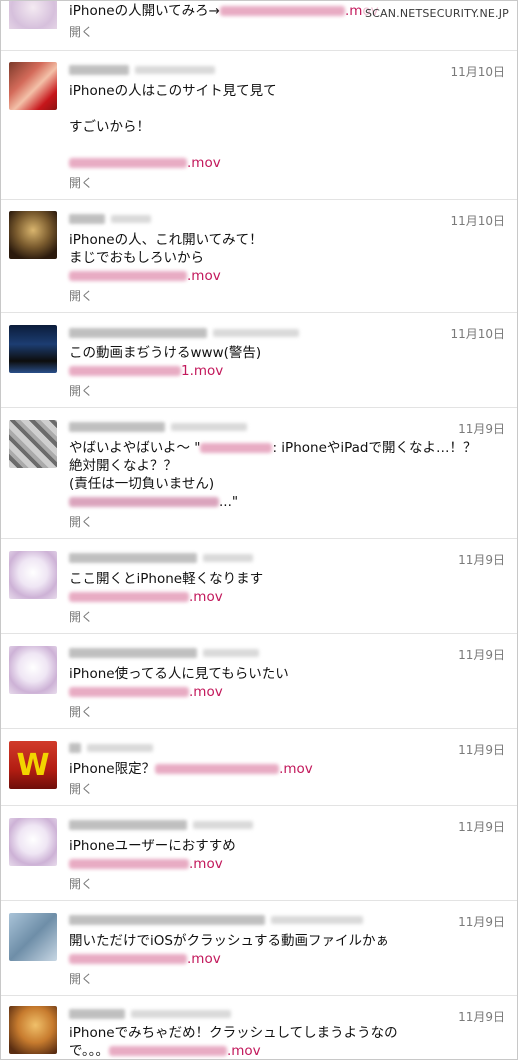 This screenshot has height=1060, width=518. What do you see at coordinates (233, 1042) in the screenshot?
I see `tweet-text: iPhoneでみちゃだめ！クラッシュしてしまうようなの で。。。 .mov` at bounding box center [233, 1042].